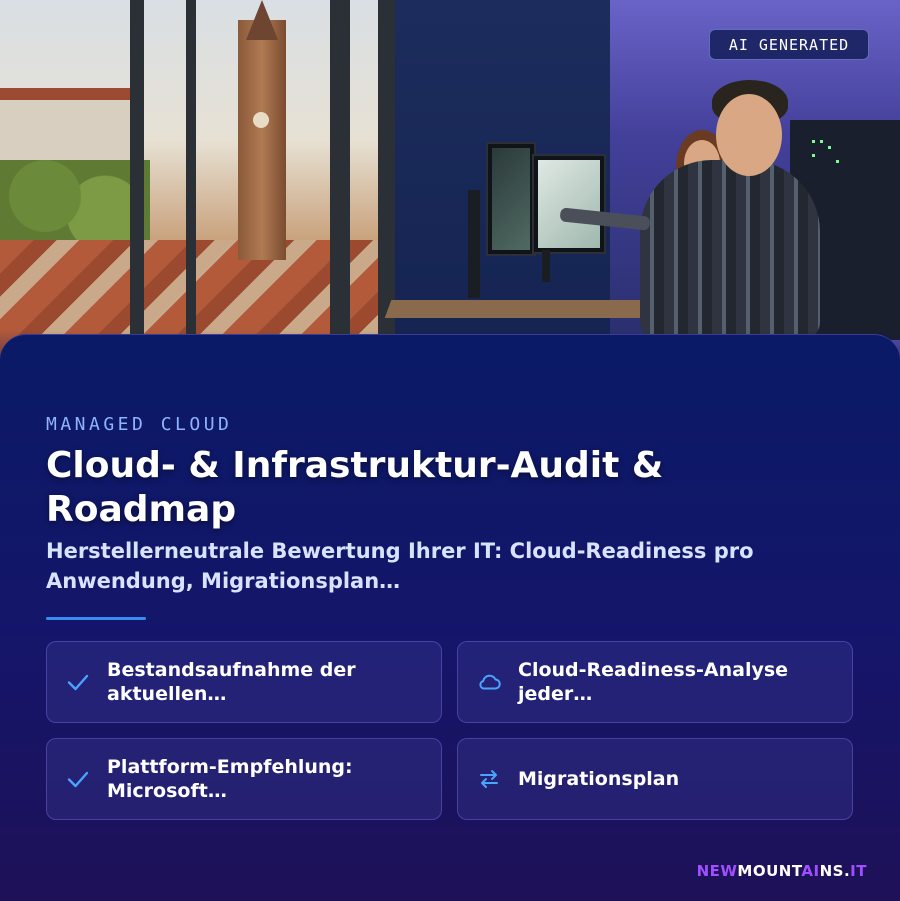 The image size is (900, 901). Describe the element at coordinates (489, 682) in the screenshot. I see `cloud-icon` at that location.